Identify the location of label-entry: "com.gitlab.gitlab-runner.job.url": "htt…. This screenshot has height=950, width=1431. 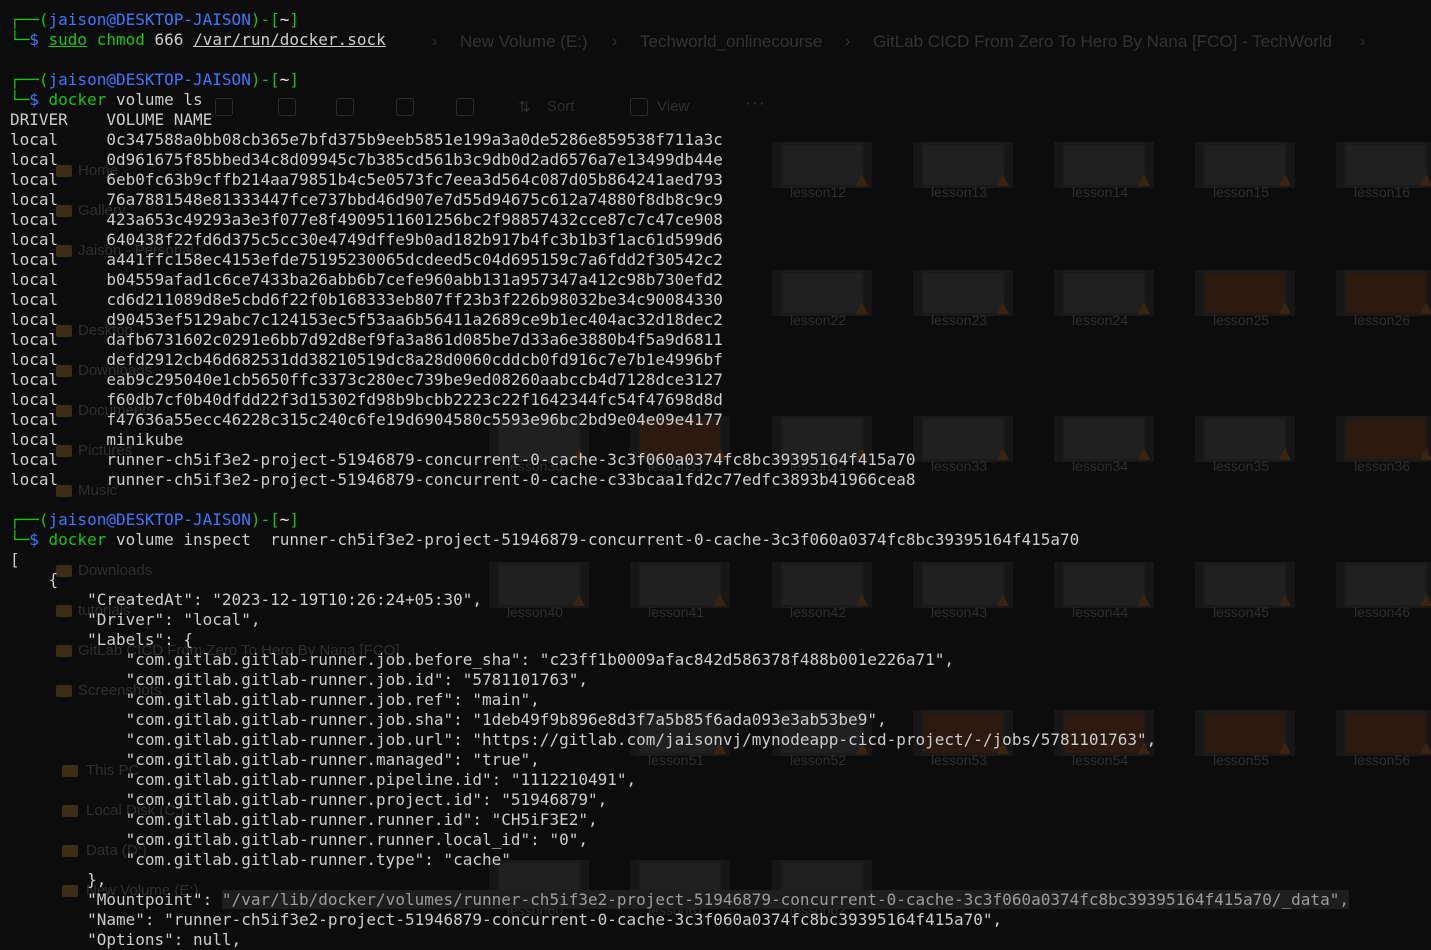
(583, 739).